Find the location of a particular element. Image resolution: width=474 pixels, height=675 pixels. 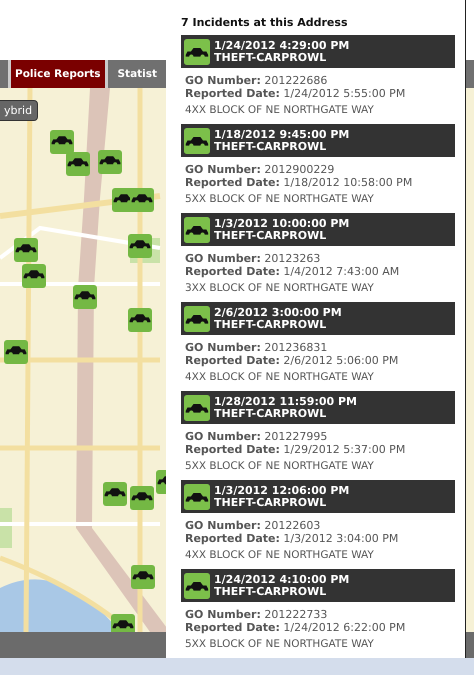

tab: Statist is located at coordinates (138, 74).